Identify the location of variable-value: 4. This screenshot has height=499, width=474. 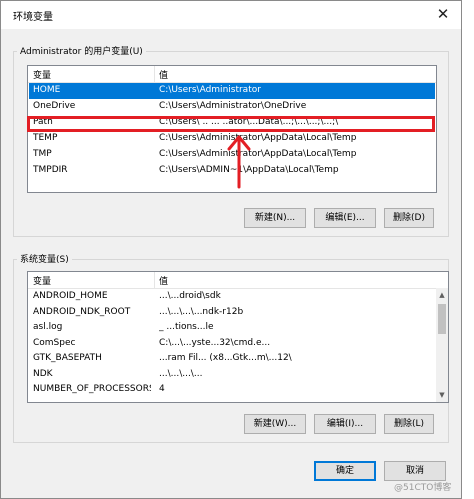
(162, 389).